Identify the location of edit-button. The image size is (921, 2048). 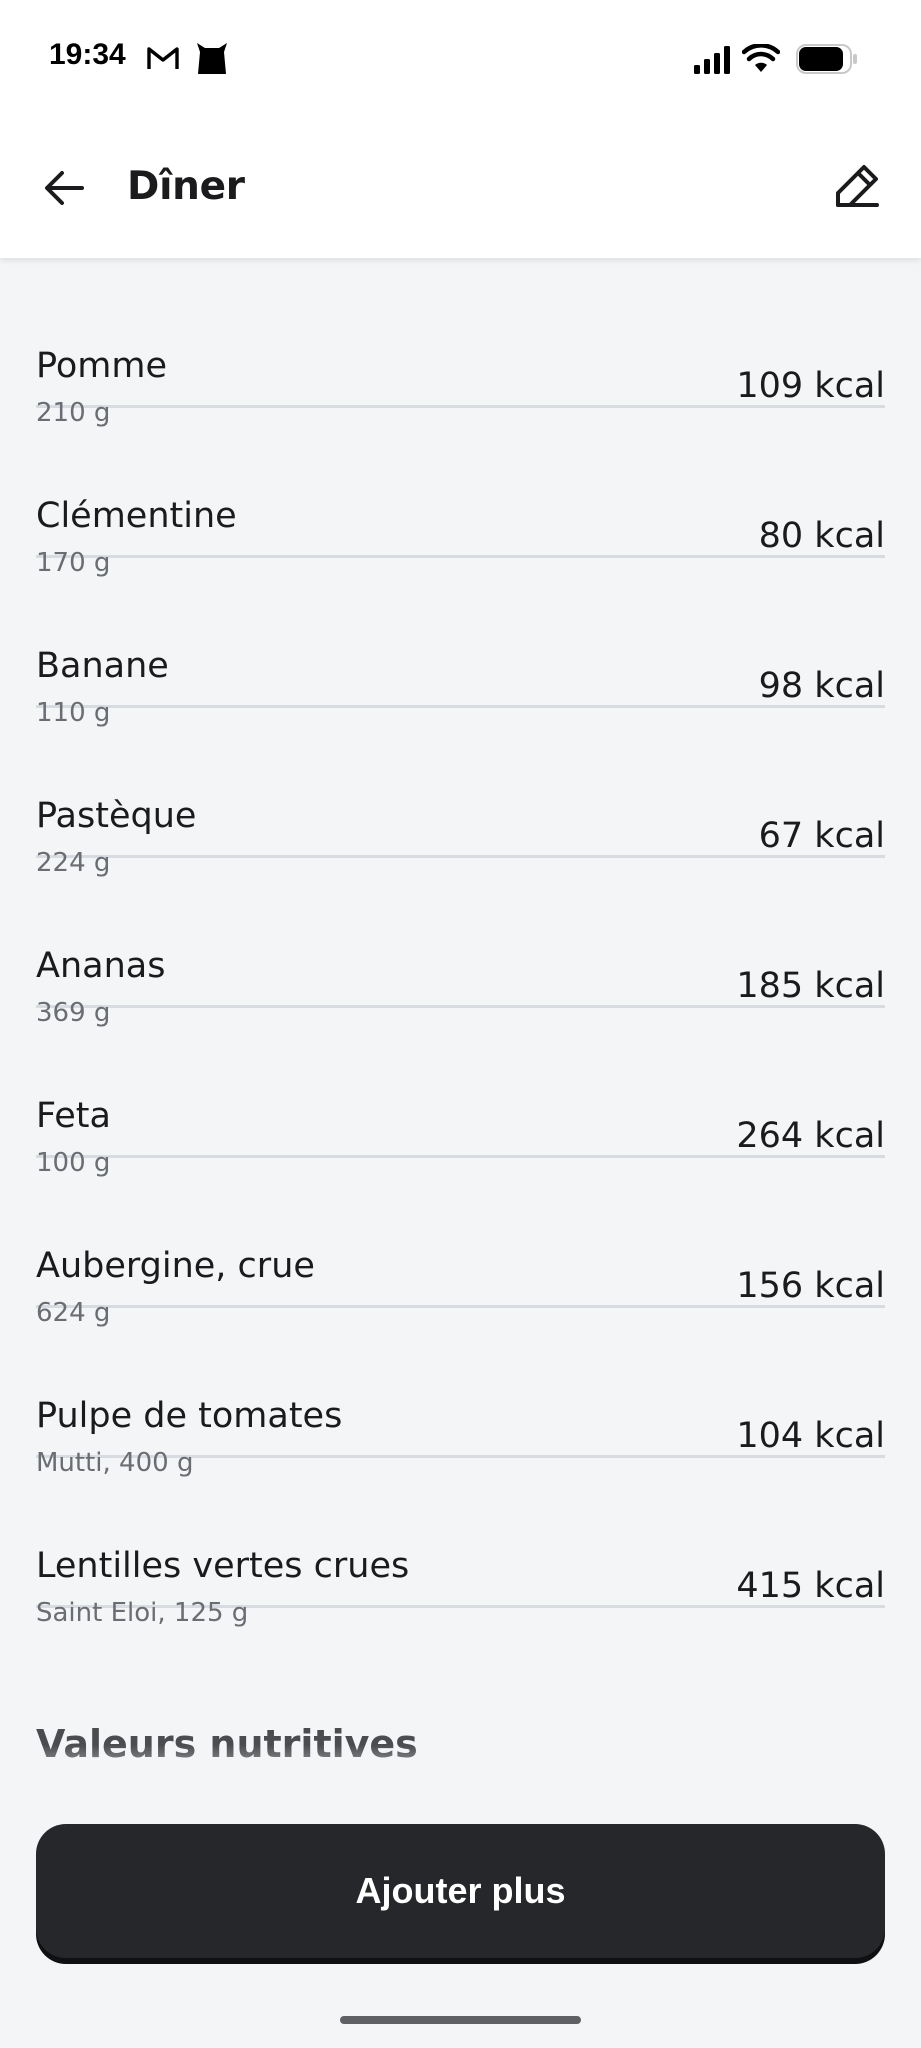
(857, 188).